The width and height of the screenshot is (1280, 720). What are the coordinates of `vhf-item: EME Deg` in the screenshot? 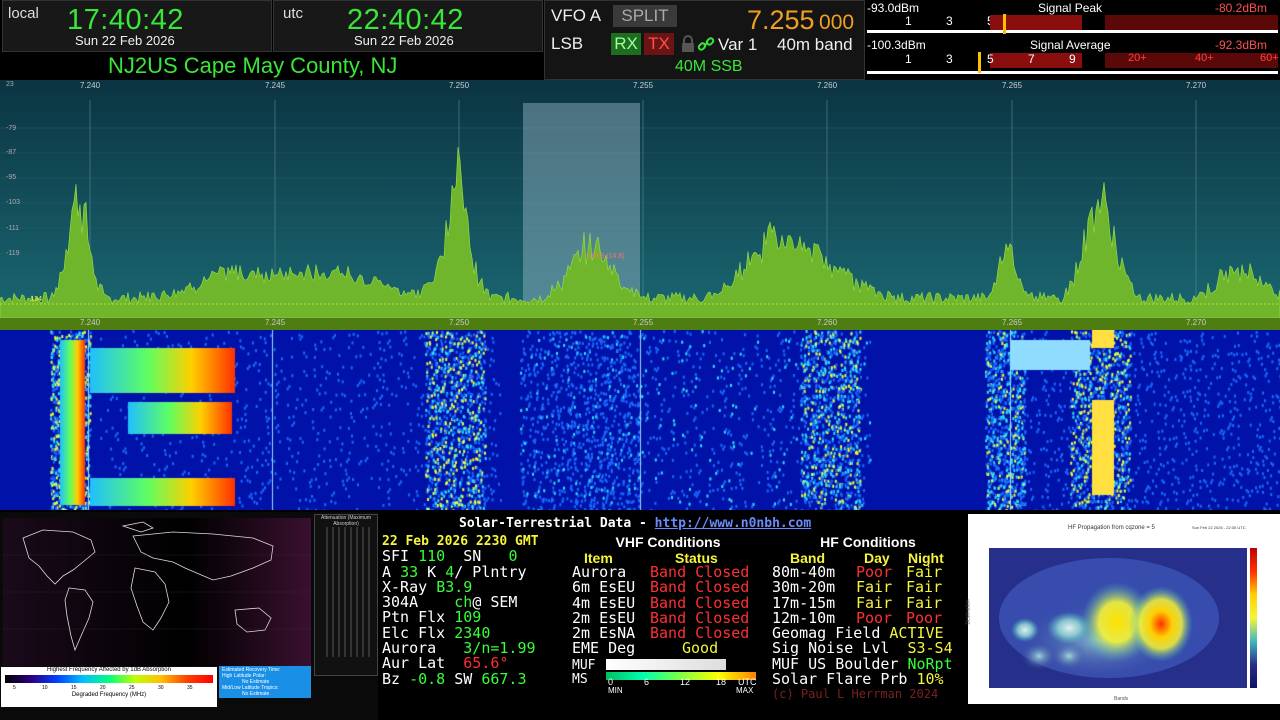 It's located at (604, 648).